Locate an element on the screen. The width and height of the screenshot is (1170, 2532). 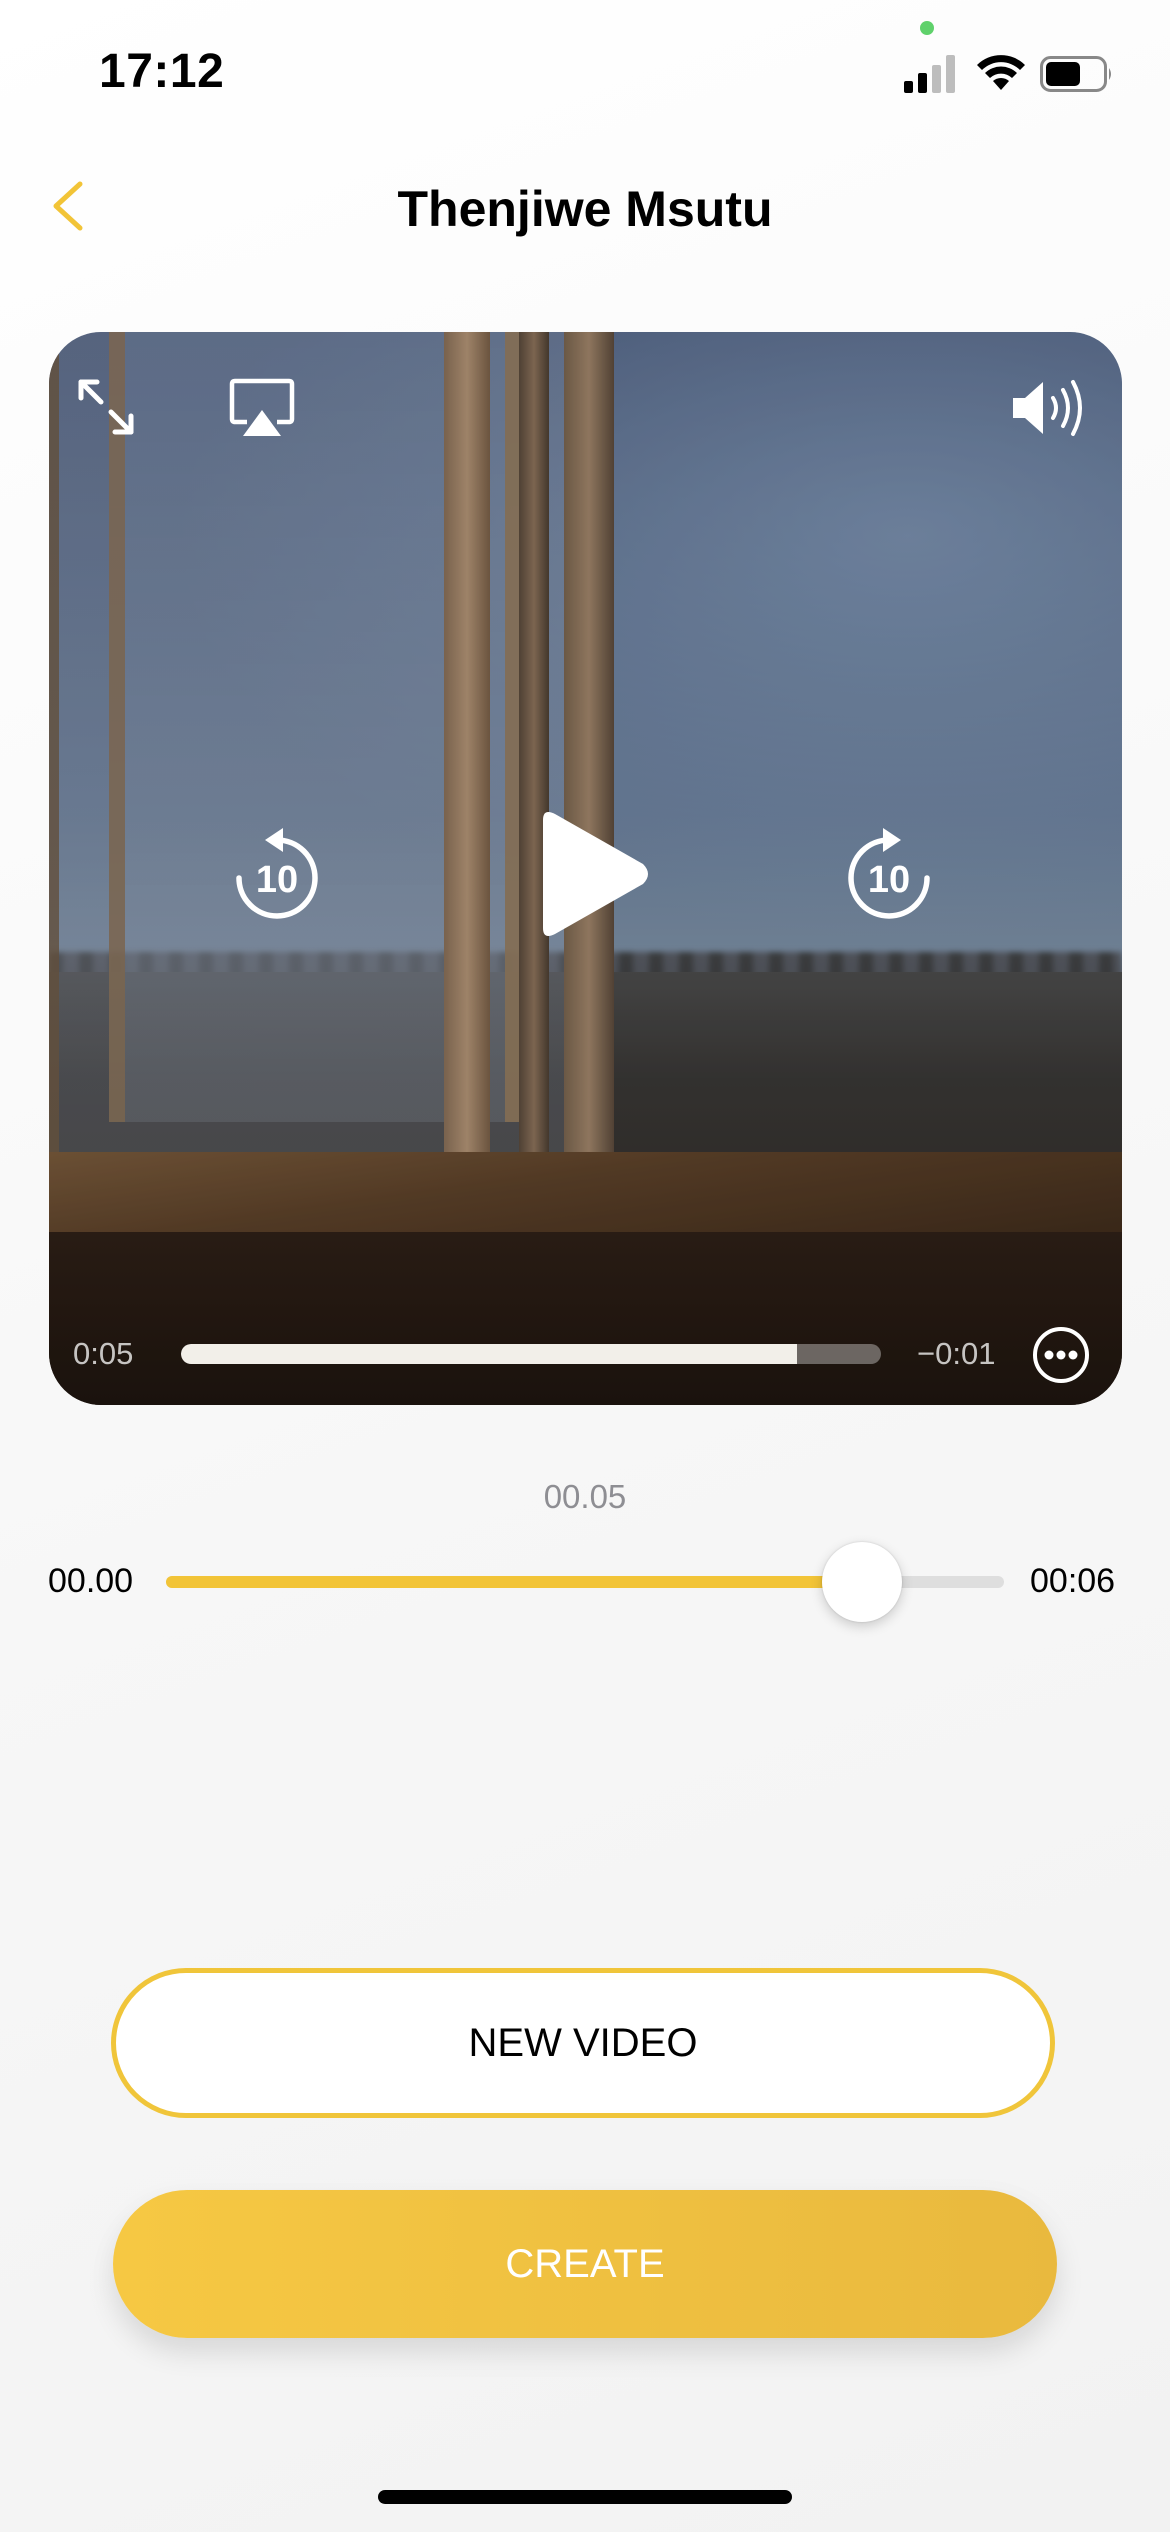
slider-end-label: 00:06 is located at coordinates (1073, 1581).